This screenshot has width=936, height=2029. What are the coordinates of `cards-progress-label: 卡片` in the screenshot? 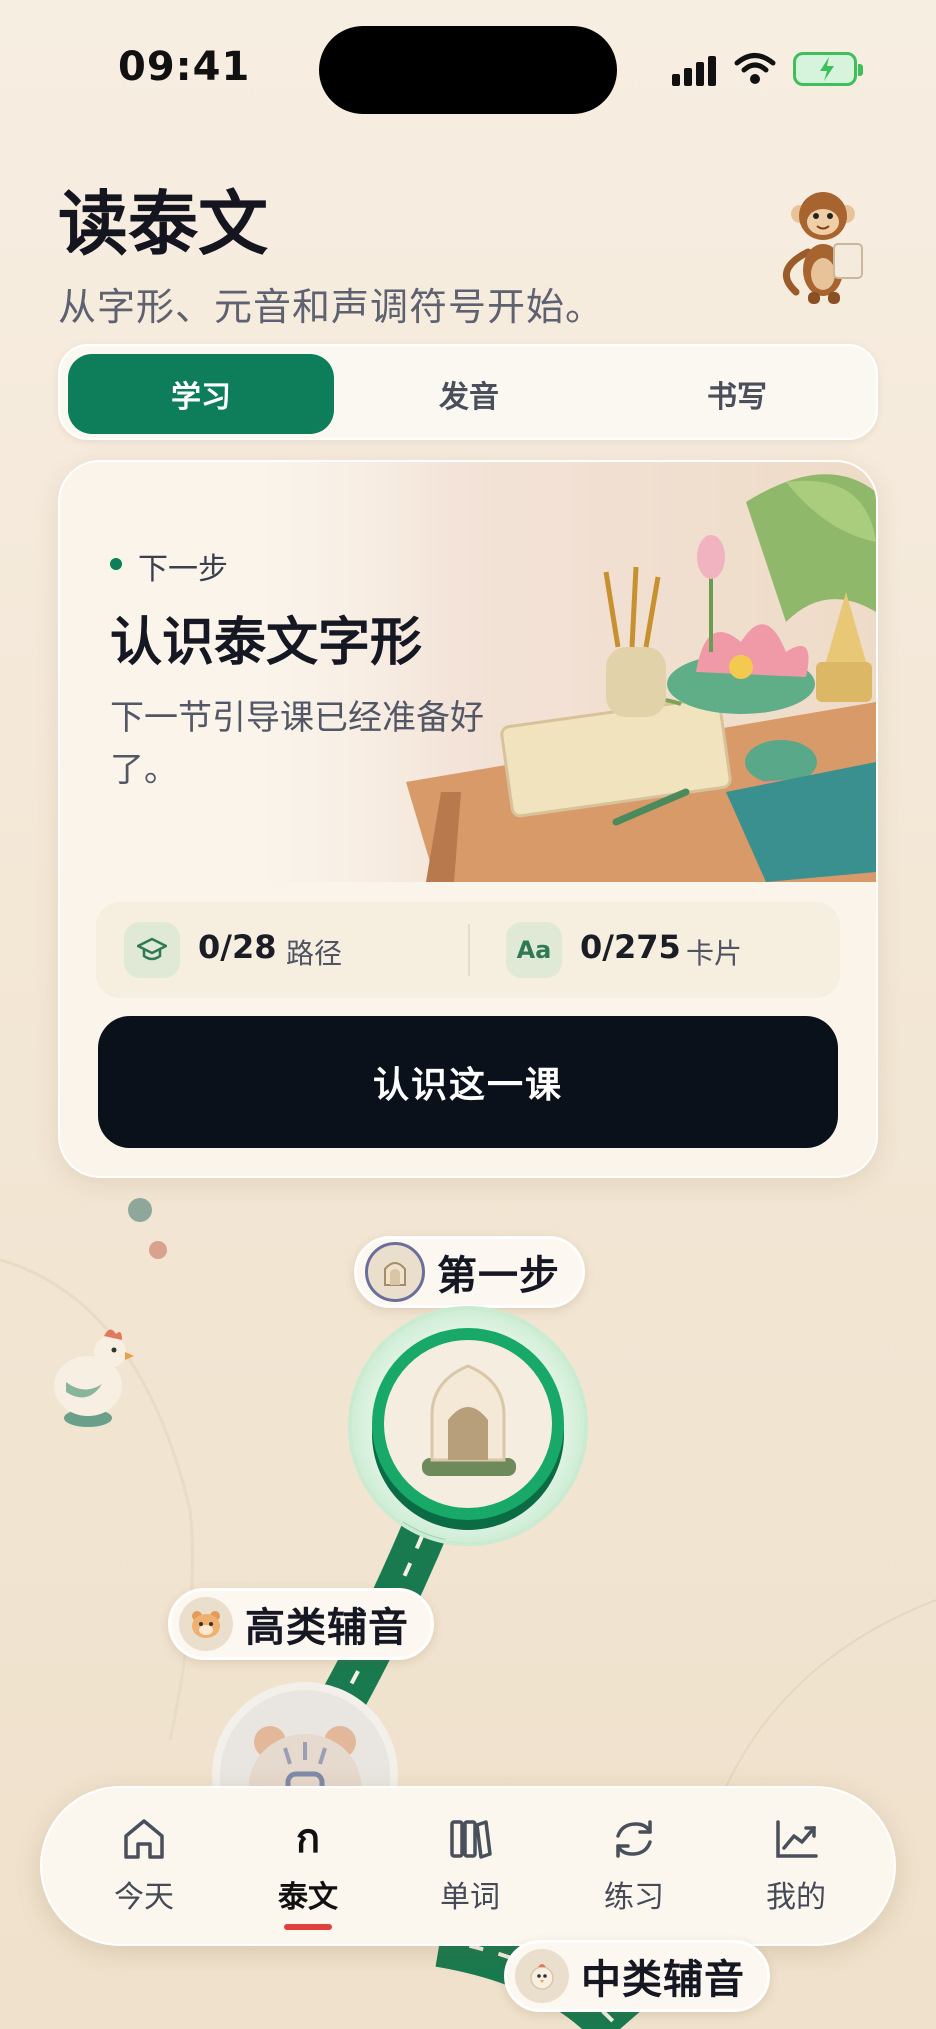 It's located at (714, 953).